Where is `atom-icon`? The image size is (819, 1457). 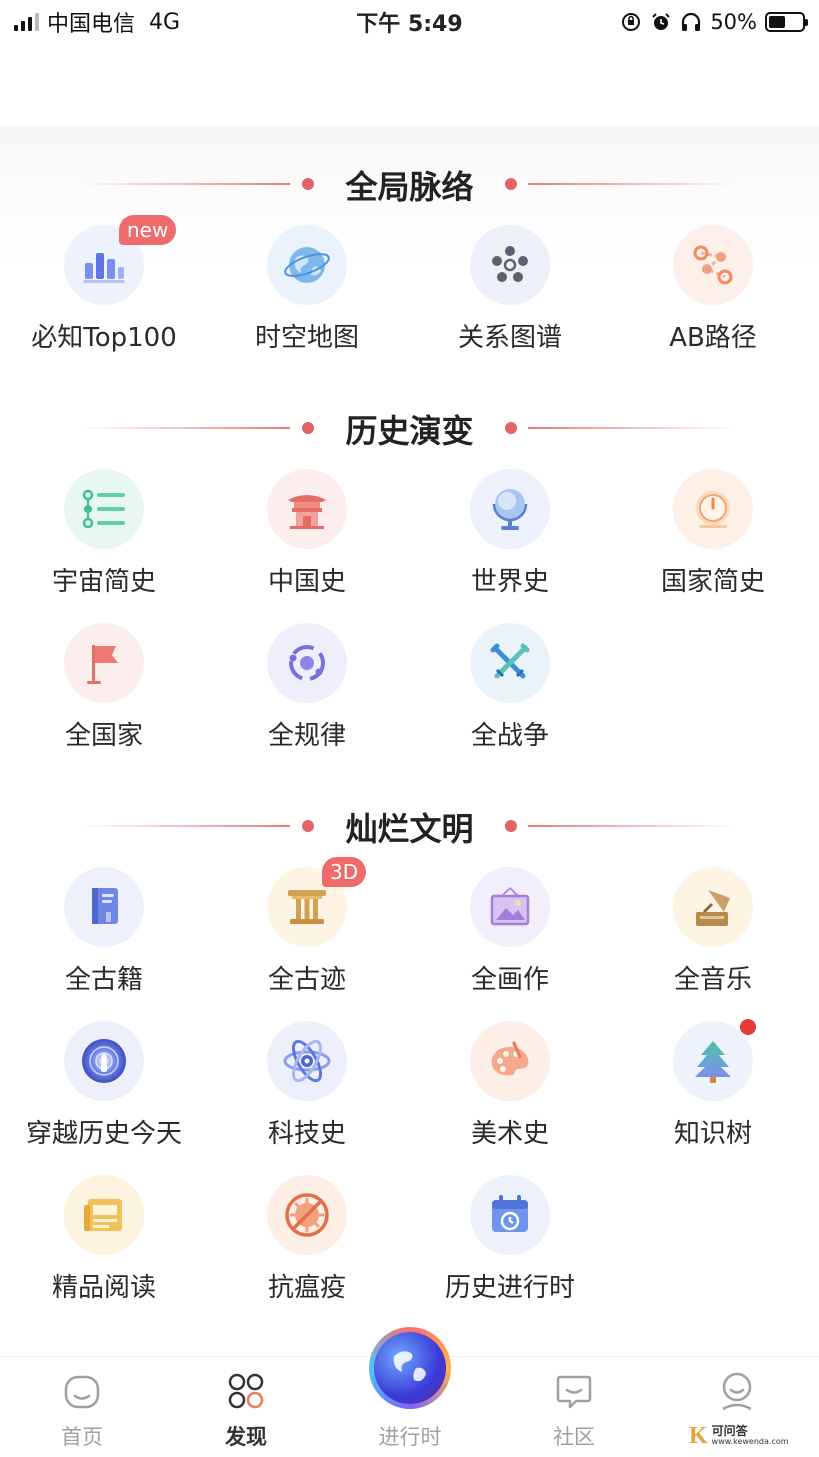
atom-icon is located at coordinates (307, 1061).